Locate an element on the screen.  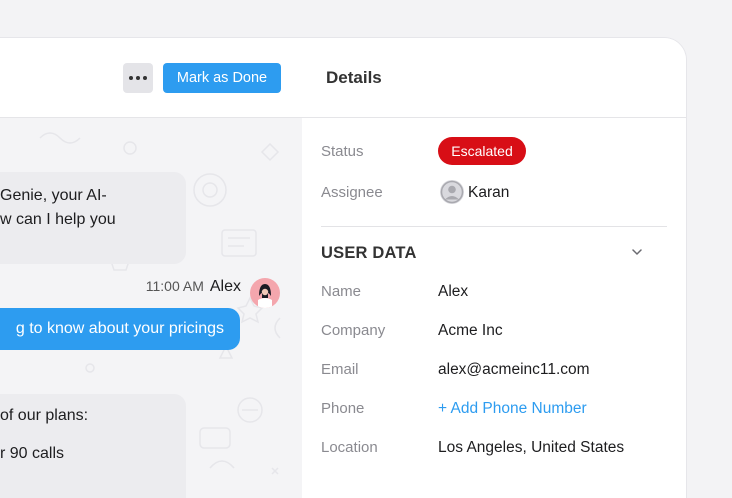
message-bubble-incoming: Genie, your AI- w can I help you is located at coordinates (93, 218).